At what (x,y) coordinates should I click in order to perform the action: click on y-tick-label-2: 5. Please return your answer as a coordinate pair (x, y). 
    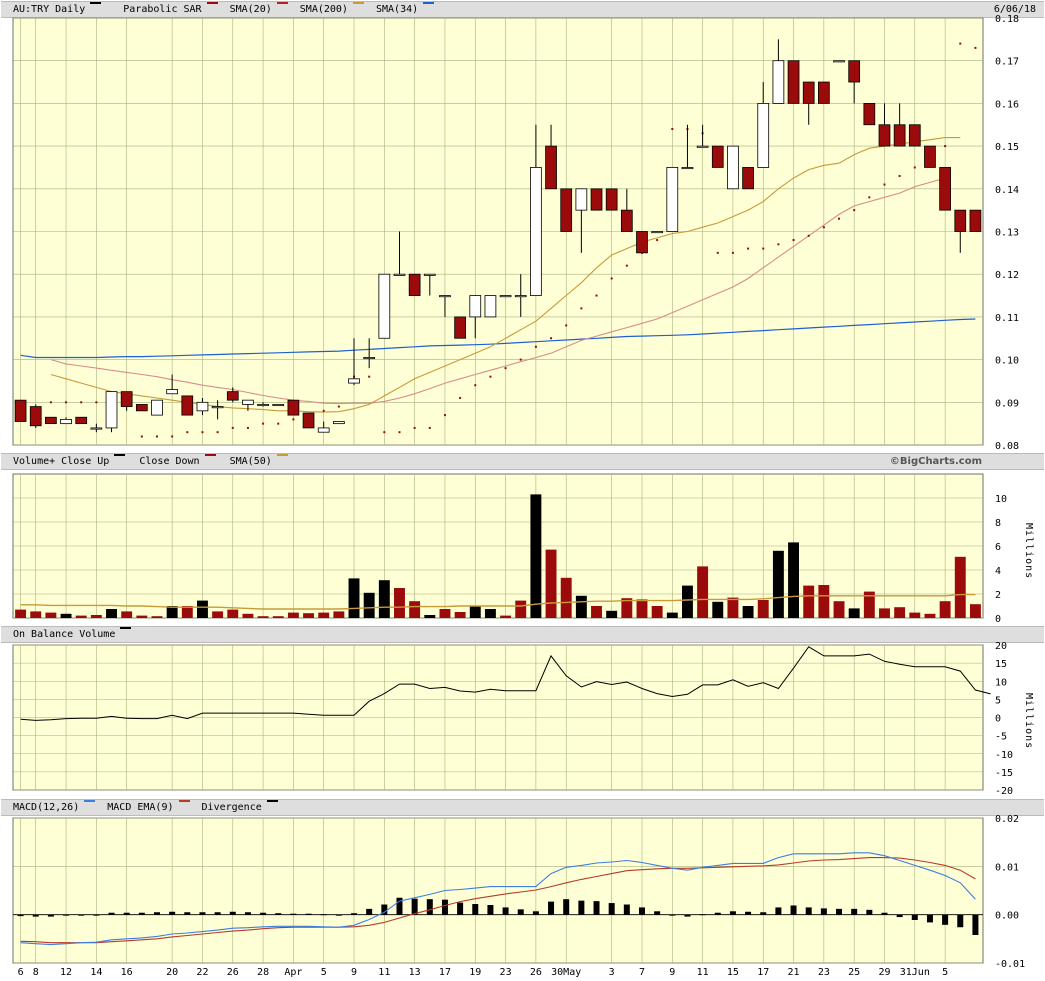
    Looking at the image, I should click on (998, 700).